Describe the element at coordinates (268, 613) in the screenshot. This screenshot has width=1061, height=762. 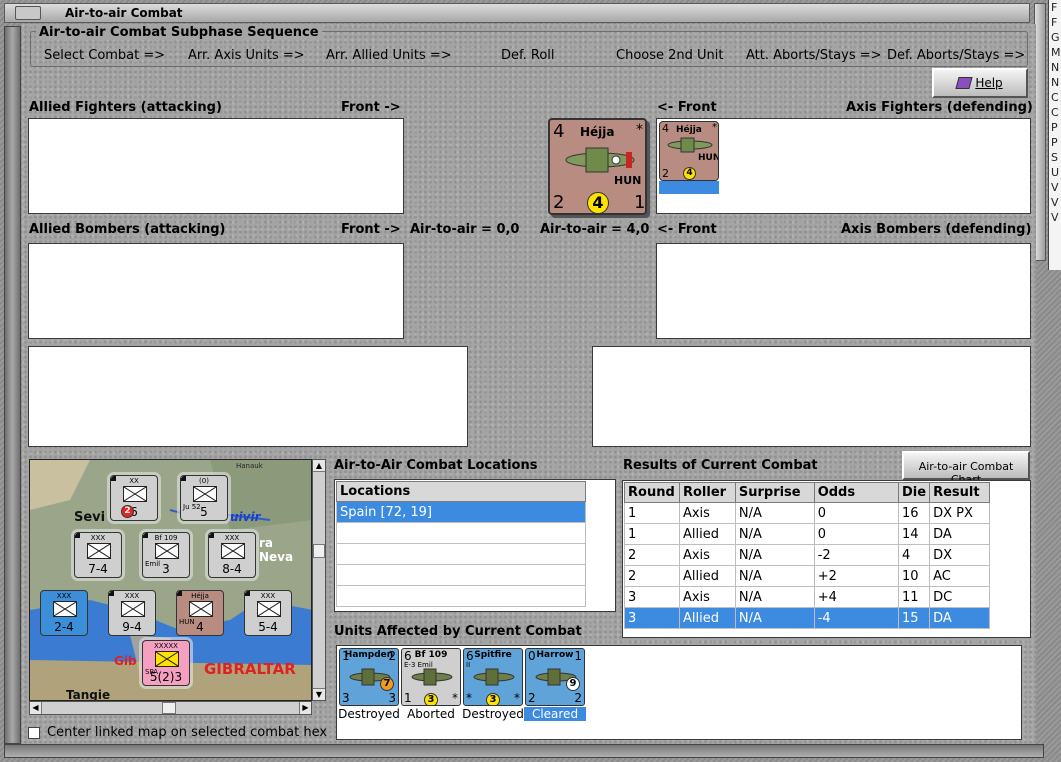
I see `map-unit-counter: XXX 5-4 3` at that location.